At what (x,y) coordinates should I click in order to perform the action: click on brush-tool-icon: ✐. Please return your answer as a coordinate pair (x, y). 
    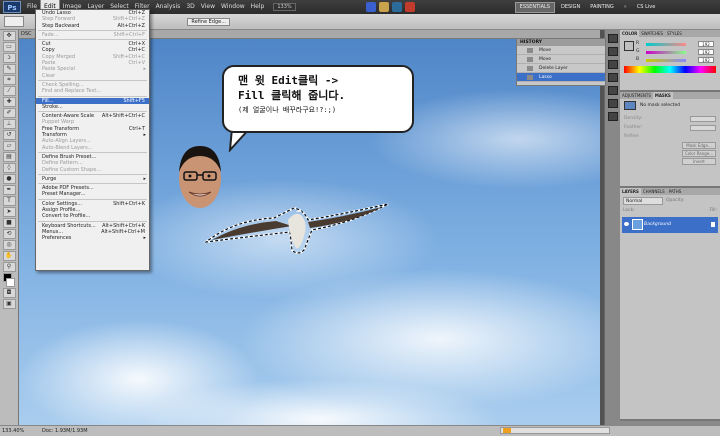
    Looking at the image, I should click on (9, 113).